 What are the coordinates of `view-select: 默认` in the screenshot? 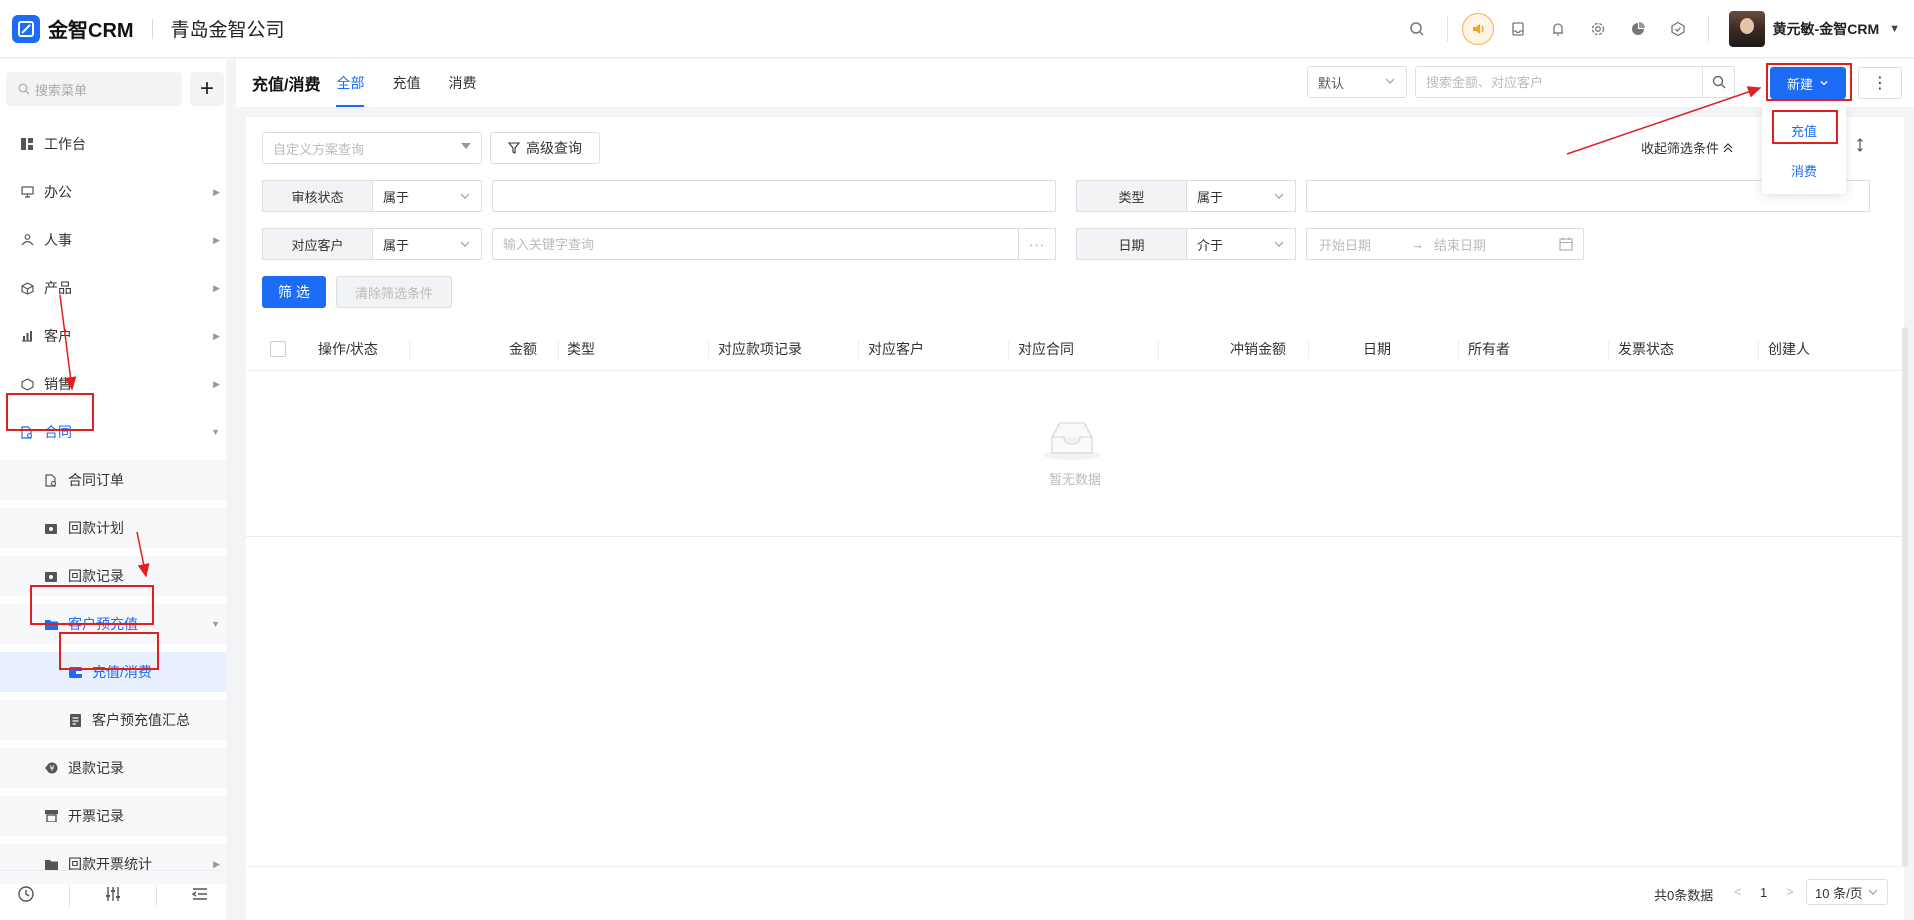 It's located at (1357, 82).